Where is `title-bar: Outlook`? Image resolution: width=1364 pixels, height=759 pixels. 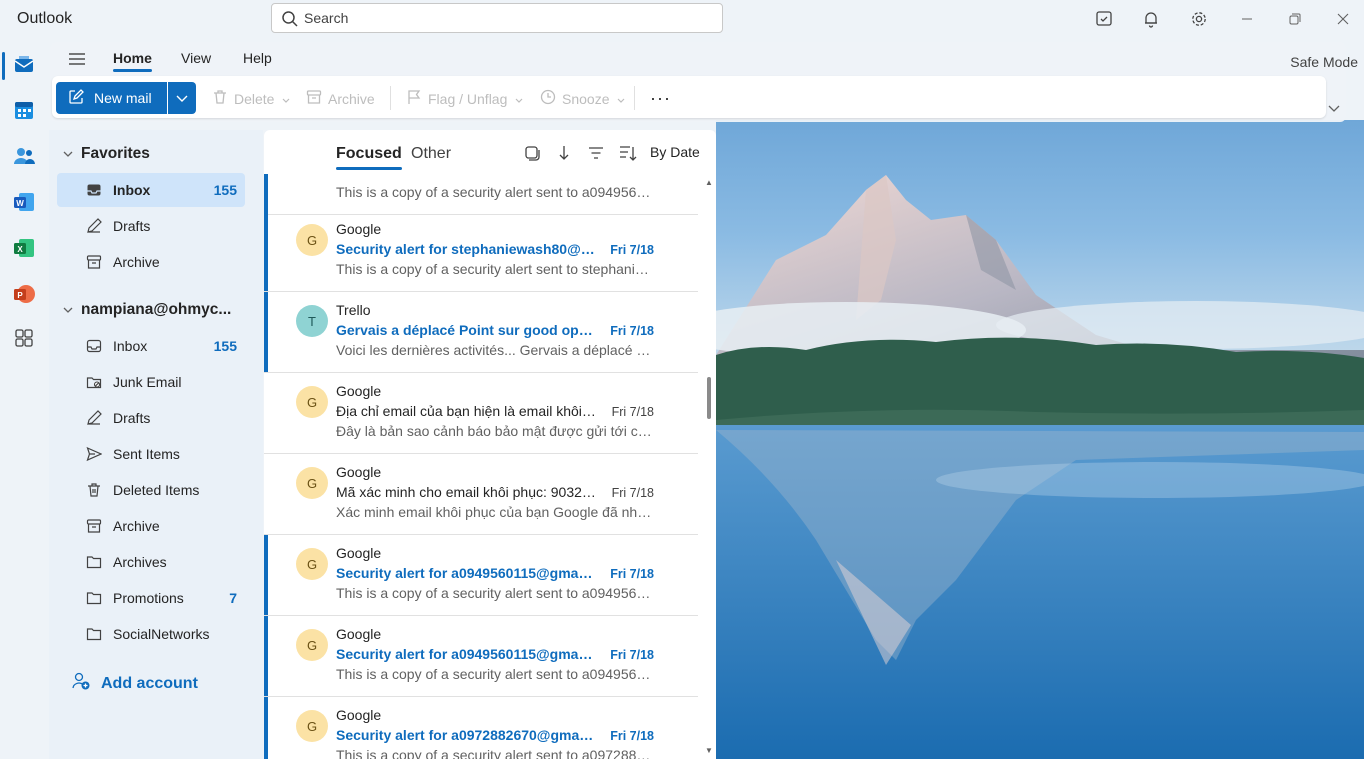
title-bar: Outlook is located at coordinates (682, 20).